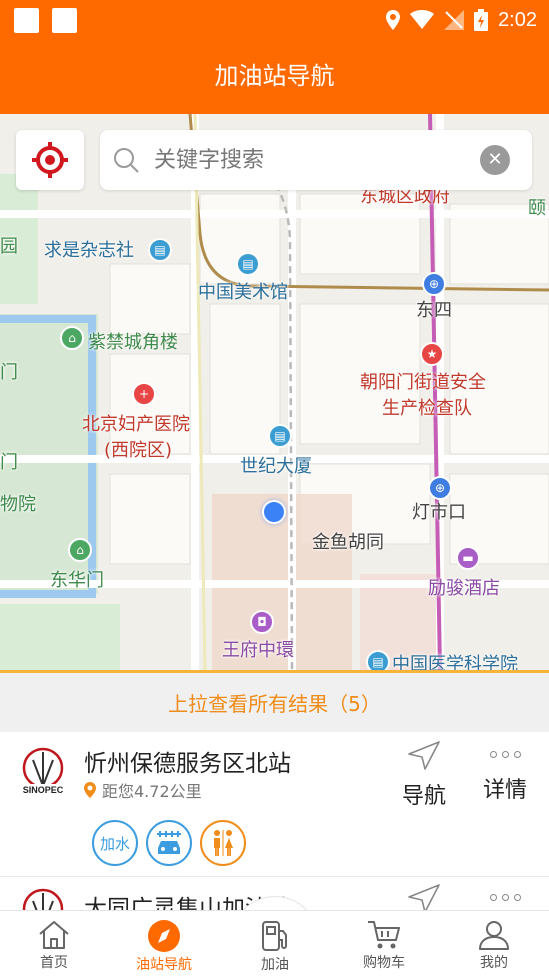 The height and width of the screenshot is (976, 549). Describe the element at coordinates (494, 963) in the screenshot. I see `tab-label: 我的` at that location.